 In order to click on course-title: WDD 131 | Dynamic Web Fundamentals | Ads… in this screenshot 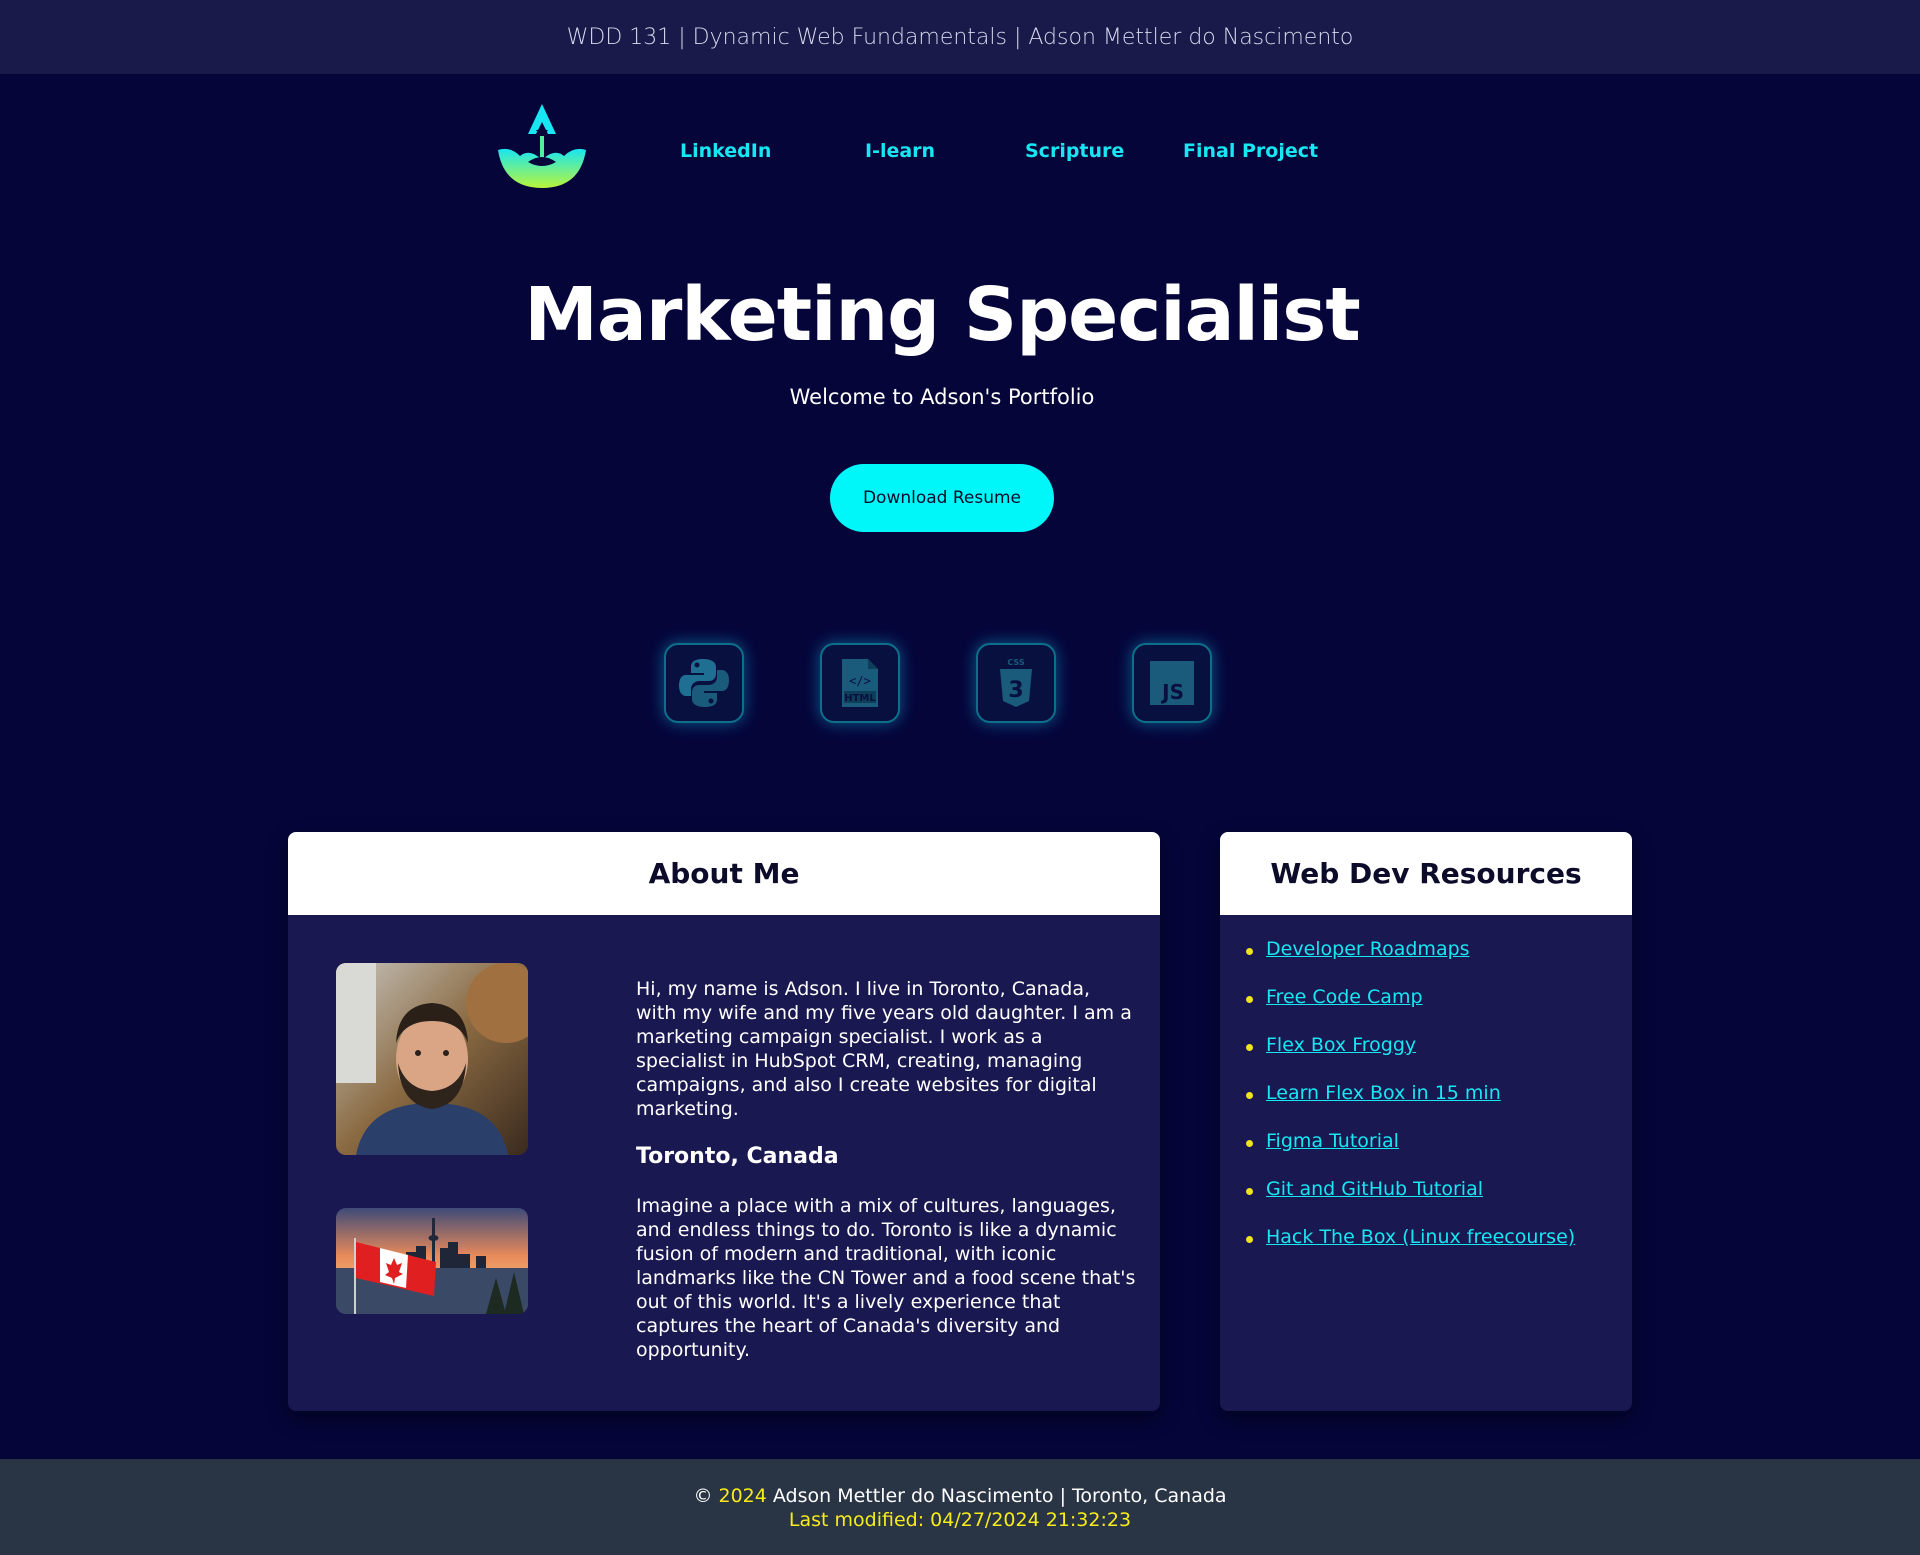, I will do `click(960, 37)`.